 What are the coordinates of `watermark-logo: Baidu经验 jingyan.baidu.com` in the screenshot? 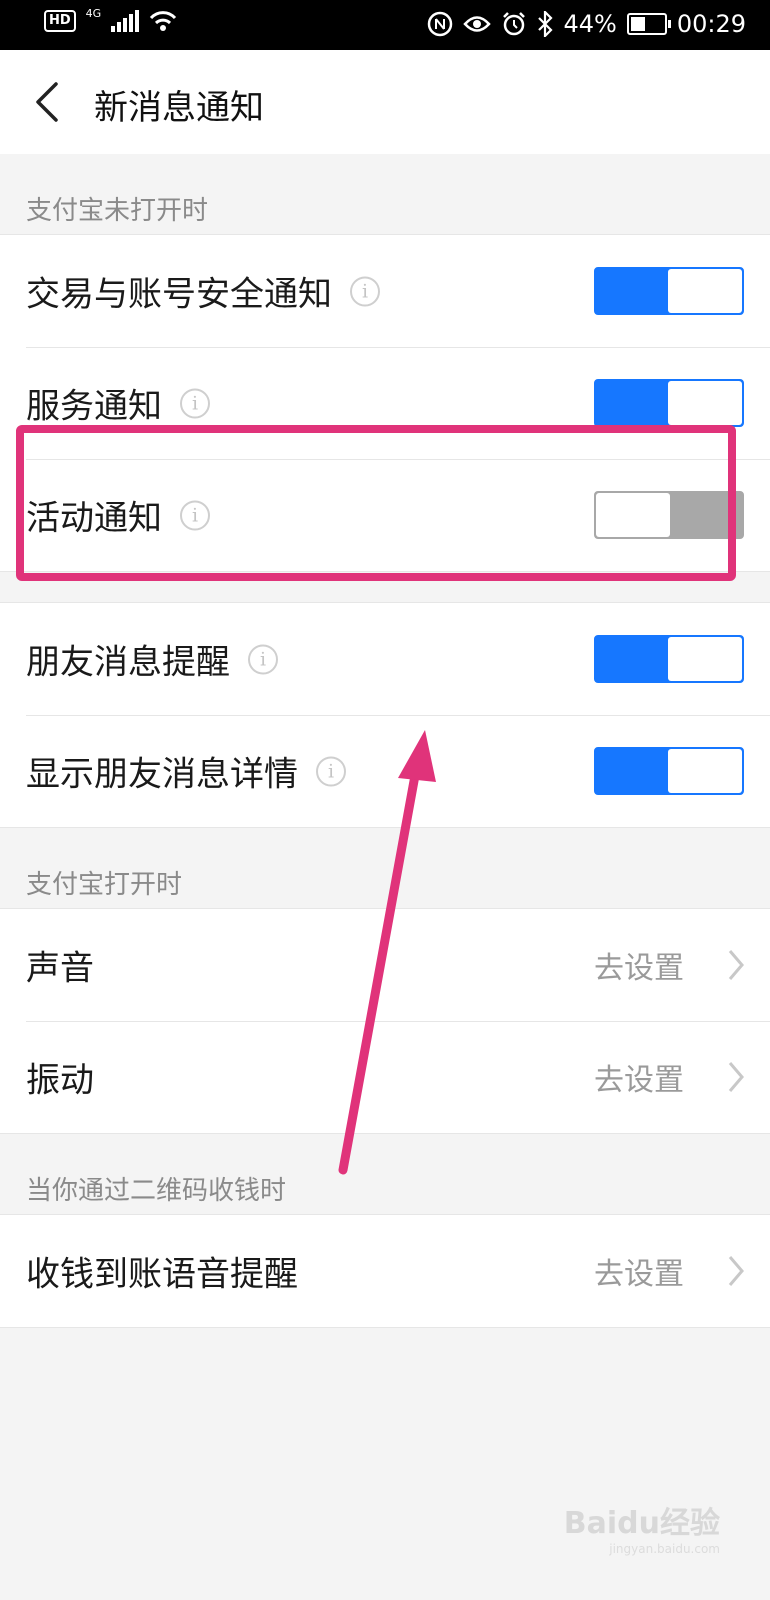 It's located at (642, 1527).